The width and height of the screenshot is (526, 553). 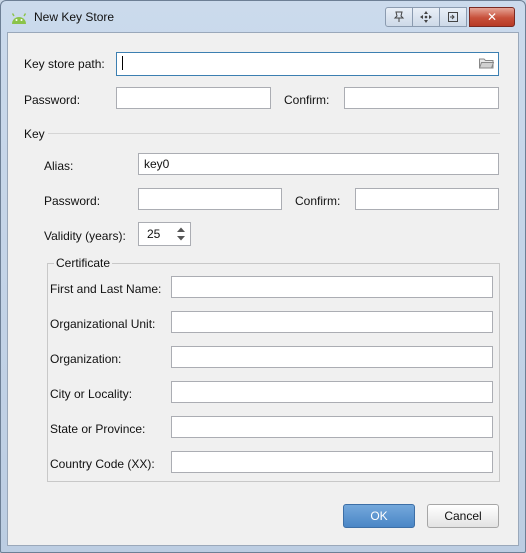 I want to click on ok-button: OK, so click(x=379, y=516).